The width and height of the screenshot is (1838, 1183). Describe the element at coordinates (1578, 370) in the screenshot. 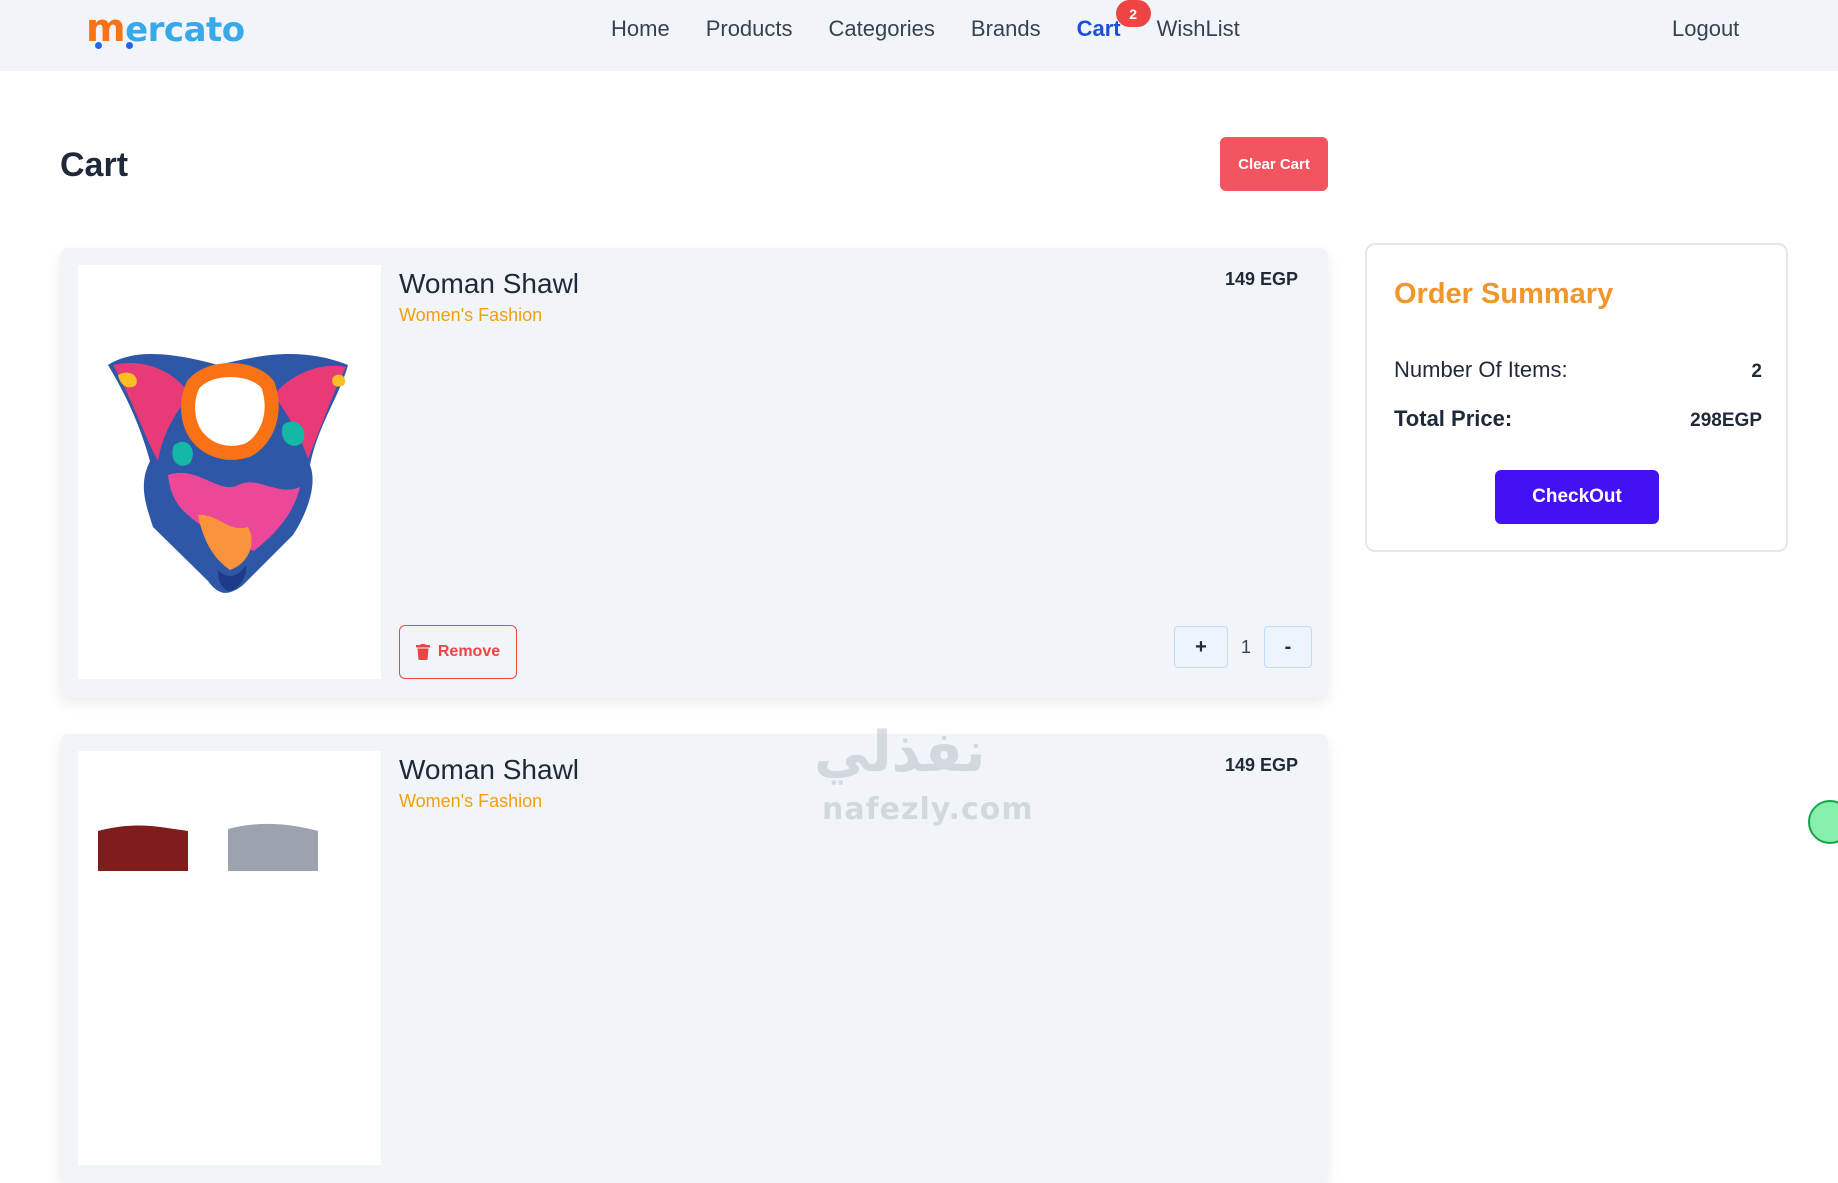

I see `items-count-row: Number Of Items: 2` at that location.